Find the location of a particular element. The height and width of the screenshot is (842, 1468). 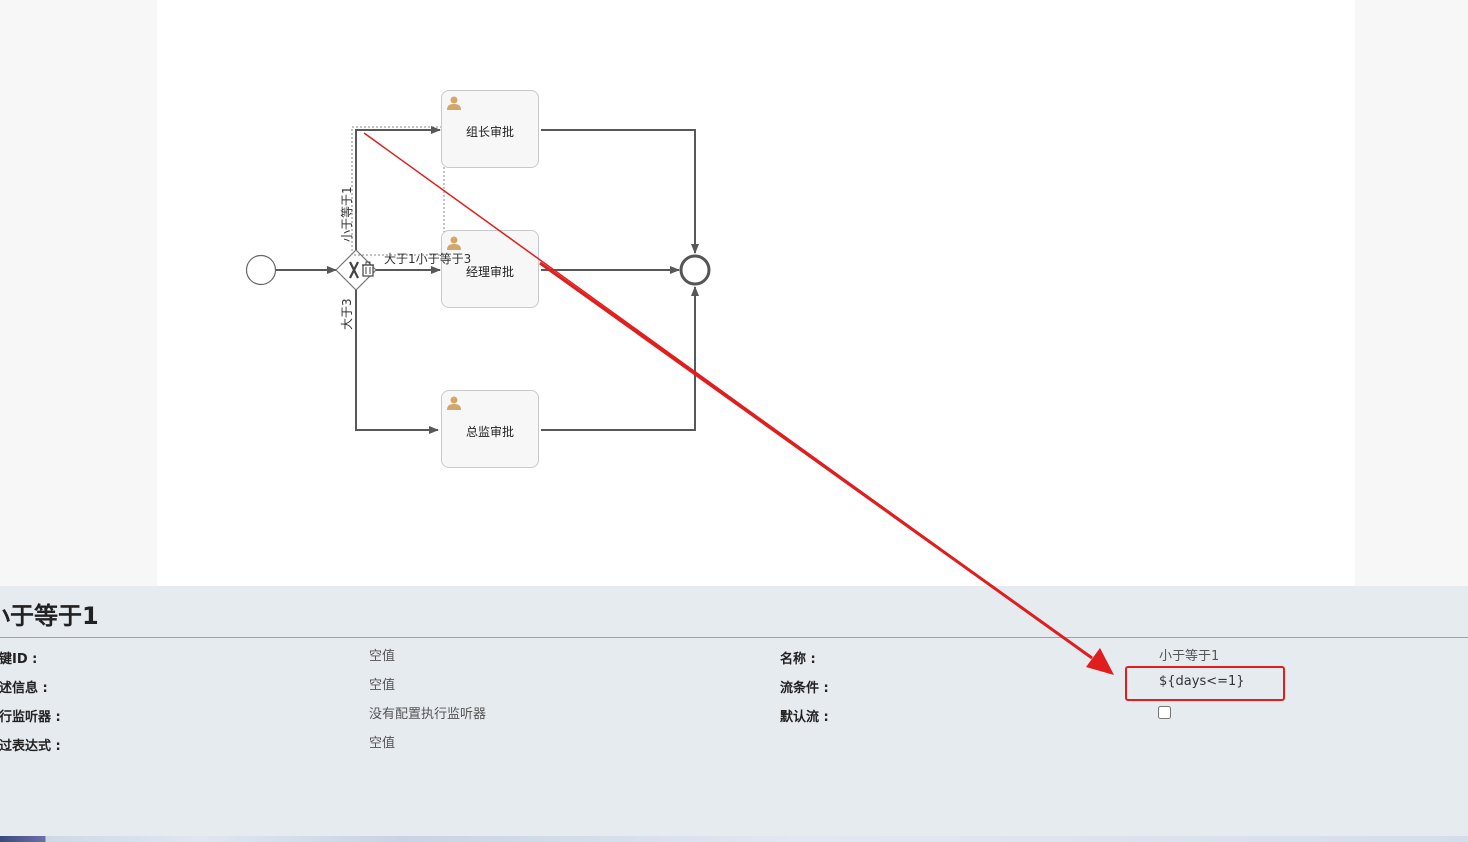

end-event is located at coordinates (695, 270).